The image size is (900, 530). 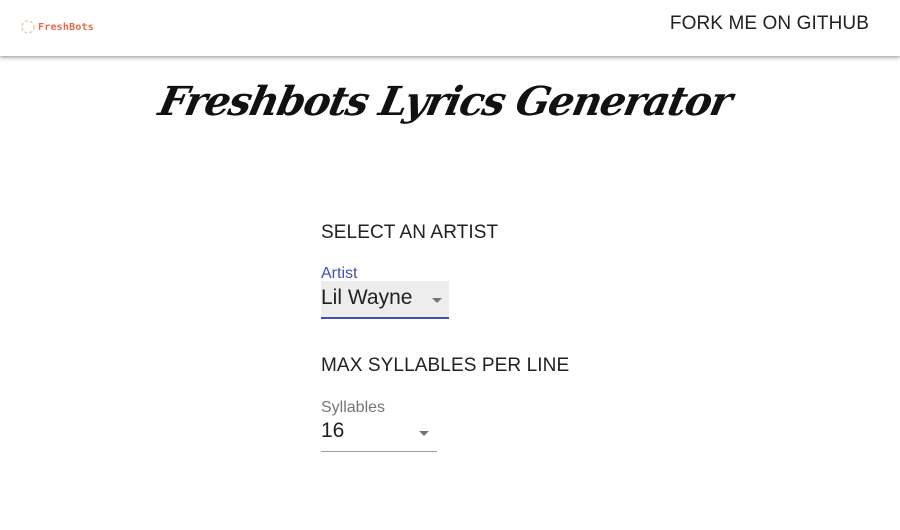 What do you see at coordinates (66, 27) in the screenshot?
I see `logo-text: FreshBots` at bounding box center [66, 27].